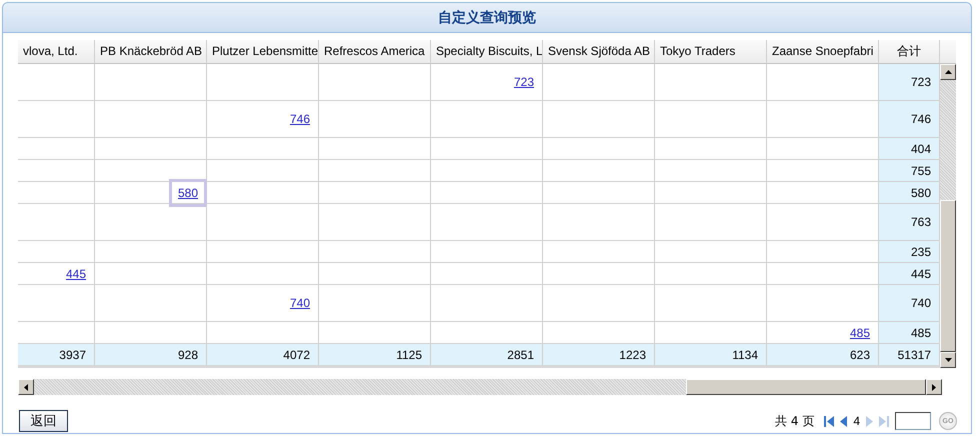  Describe the element at coordinates (300, 119) in the screenshot. I see `table-link: 746` at that location.